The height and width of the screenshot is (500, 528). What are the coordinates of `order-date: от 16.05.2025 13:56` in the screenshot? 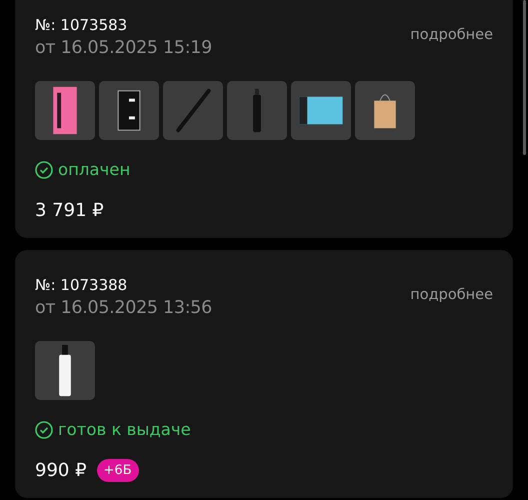 It's located at (123, 308).